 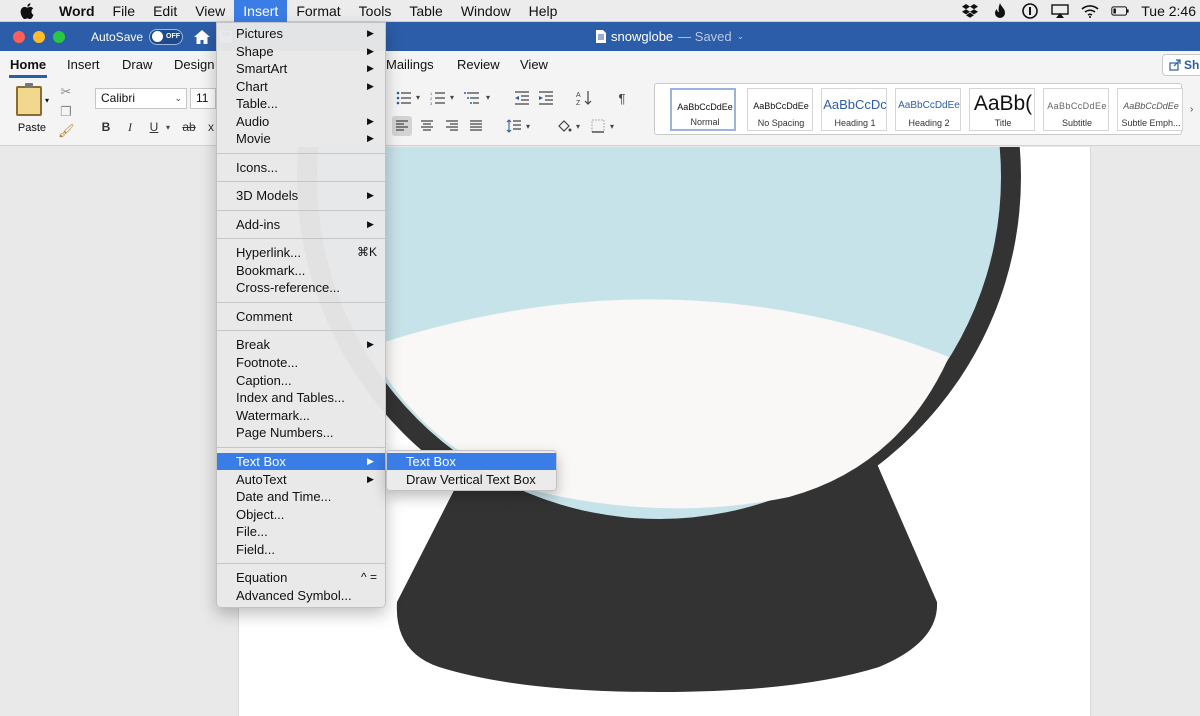 I want to click on style-heading-1: AaBbCcDc Heading 1, so click(x=854, y=109).